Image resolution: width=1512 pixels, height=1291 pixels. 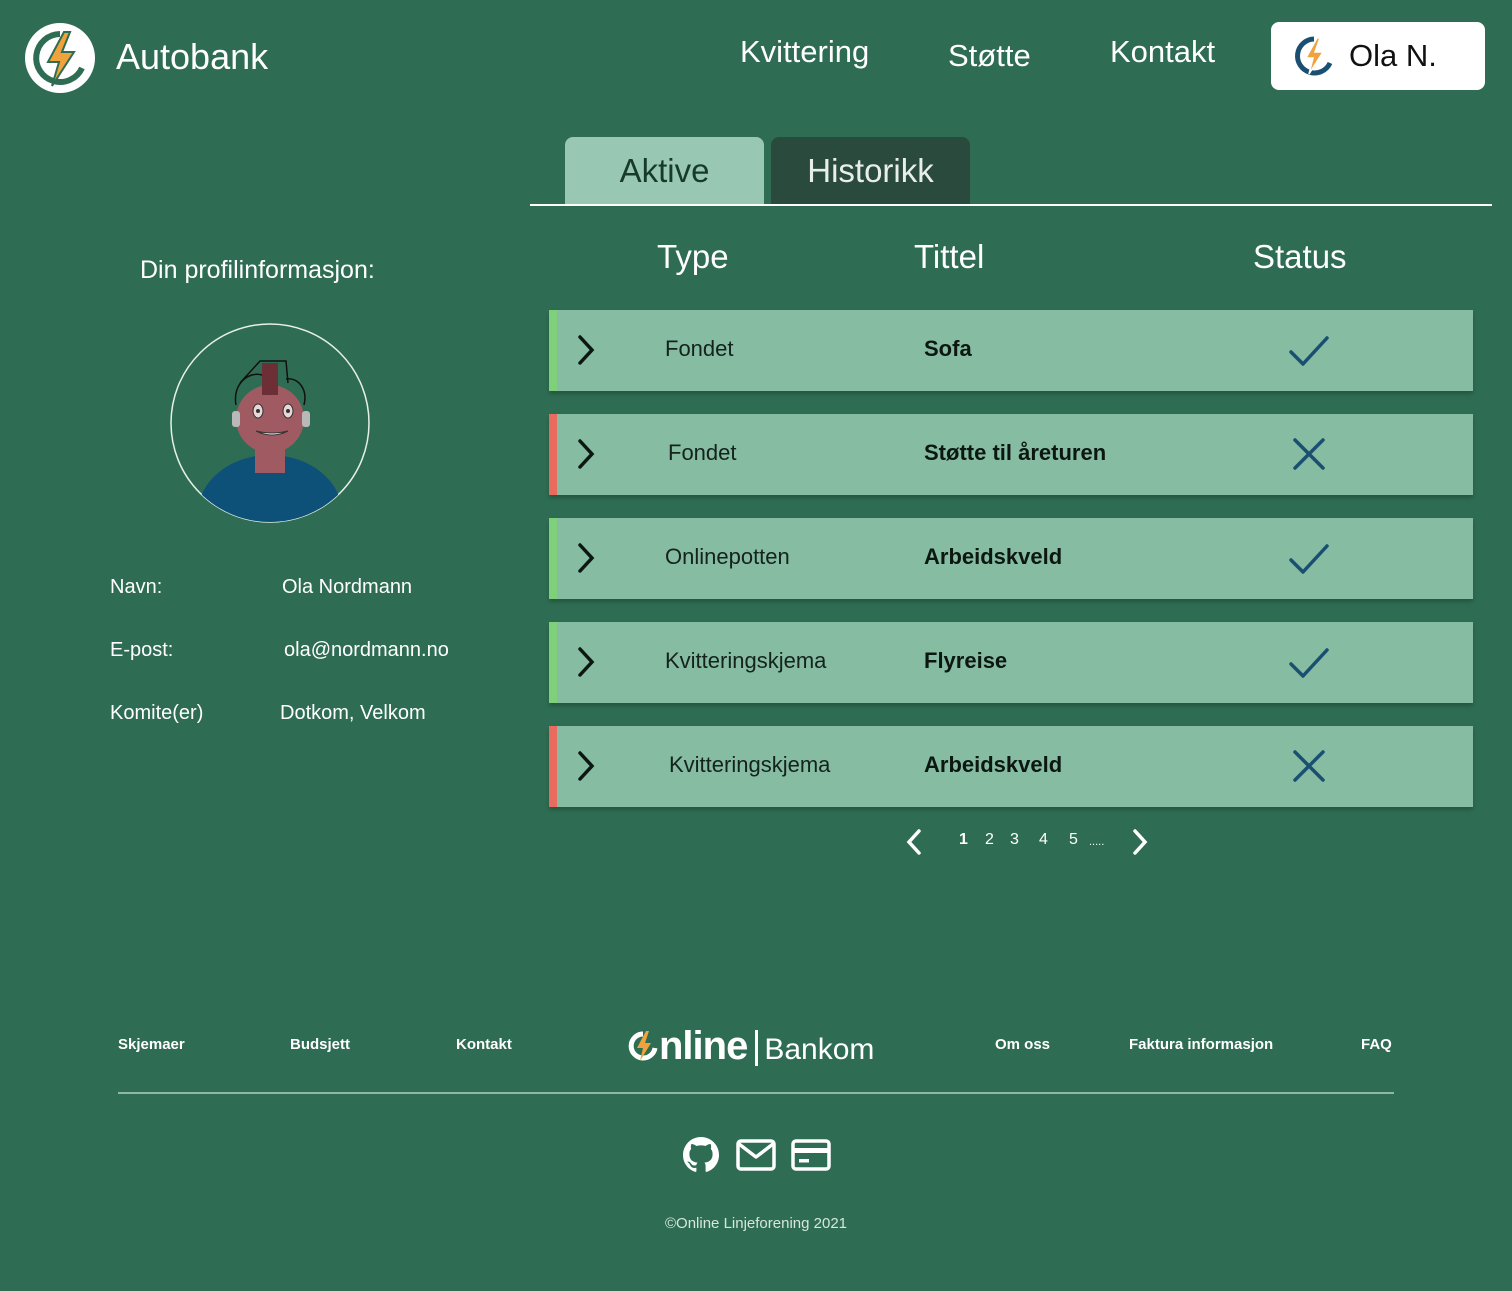 What do you see at coordinates (192, 57) in the screenshot?
I see `brand-name: Autobank` at bounding box center [192, 57].